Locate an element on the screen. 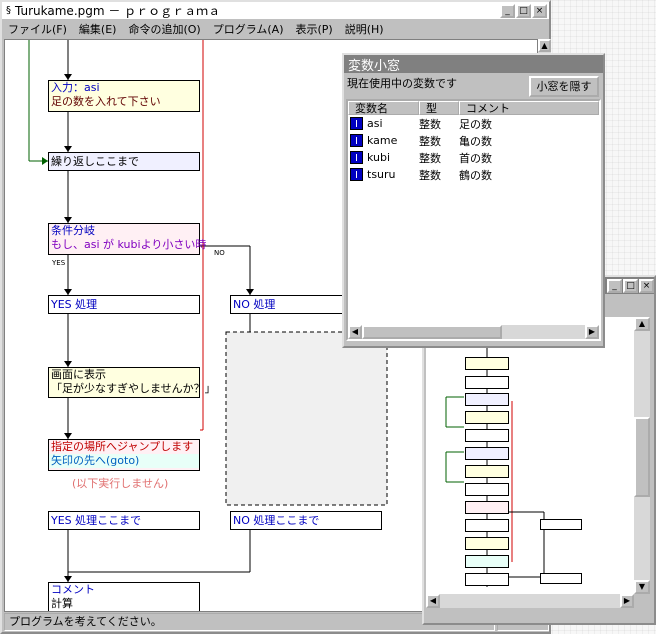  variables-hscrollbar: ◀ ▶ is located at coordinates (473, 332).